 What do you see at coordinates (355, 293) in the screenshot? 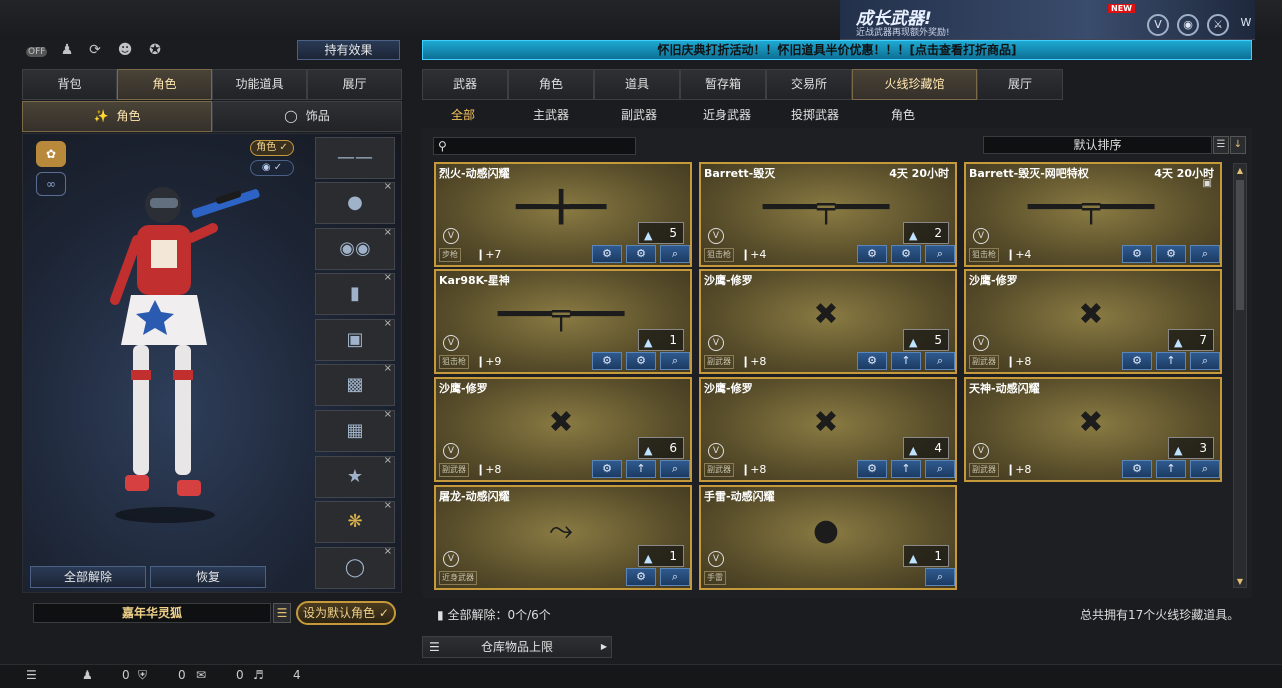
I see `equip-slot-radio: ▮ ×` at bounding box center [355, 293].